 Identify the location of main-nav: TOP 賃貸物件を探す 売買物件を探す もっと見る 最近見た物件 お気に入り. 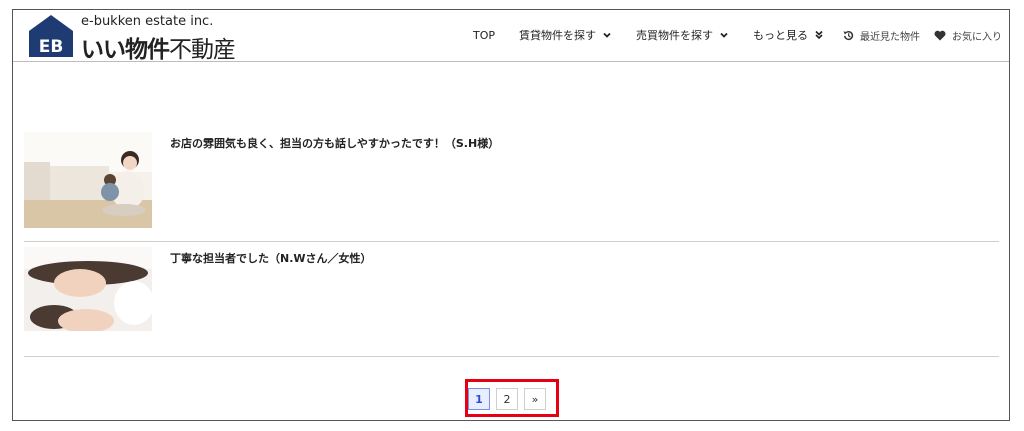
(735, 35).